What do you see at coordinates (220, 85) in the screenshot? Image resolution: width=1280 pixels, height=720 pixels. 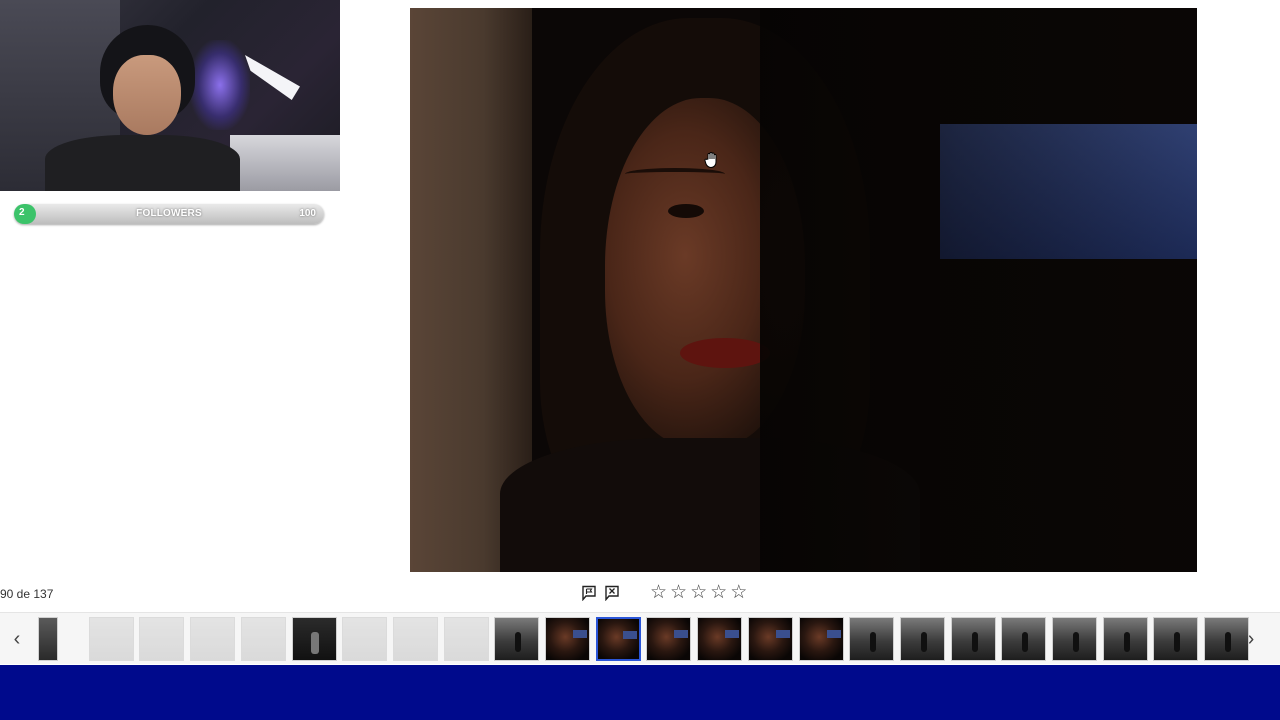 I see `webcam-blue-light` at bounding box center [220, 85].